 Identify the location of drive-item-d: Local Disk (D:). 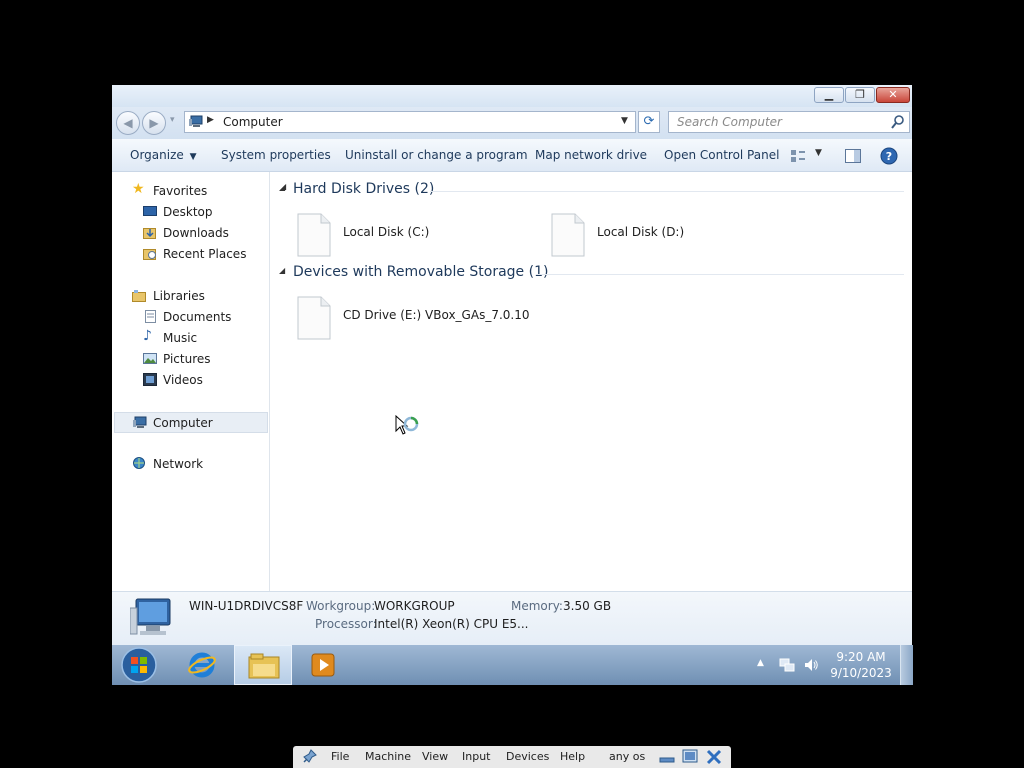
(656, 235).